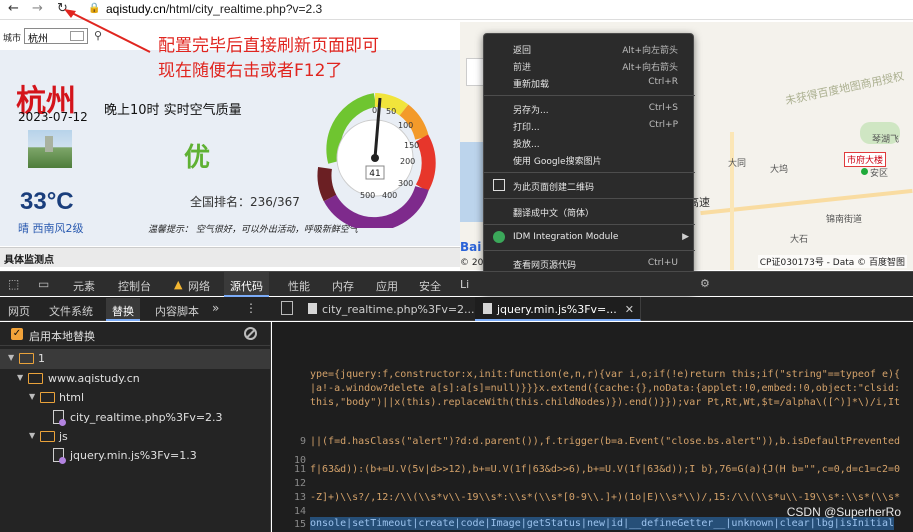  Describe the element at coordinates (299, 524) in the screenshot. I see `line-number: 15` at that location.